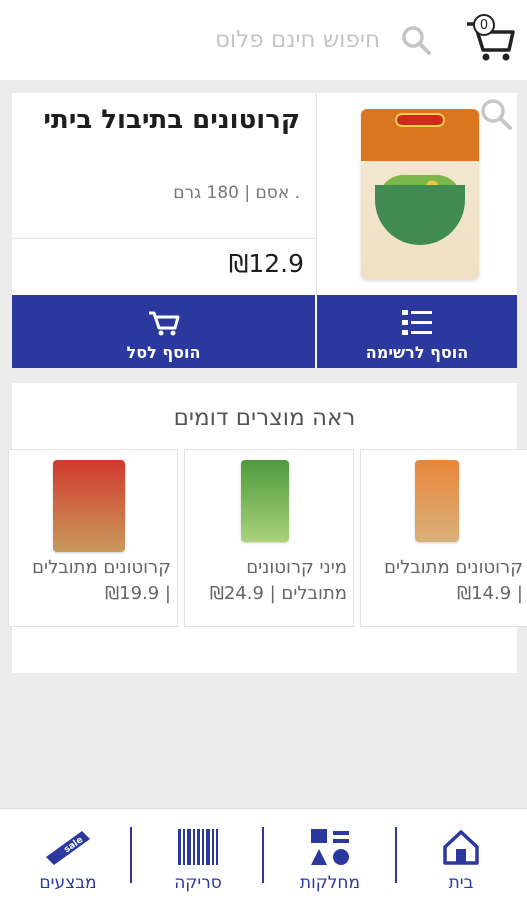 This screenshot has width=527, height=900. I want to click on add-to-list-label: הוסף לרשימה, so click(417, 352).